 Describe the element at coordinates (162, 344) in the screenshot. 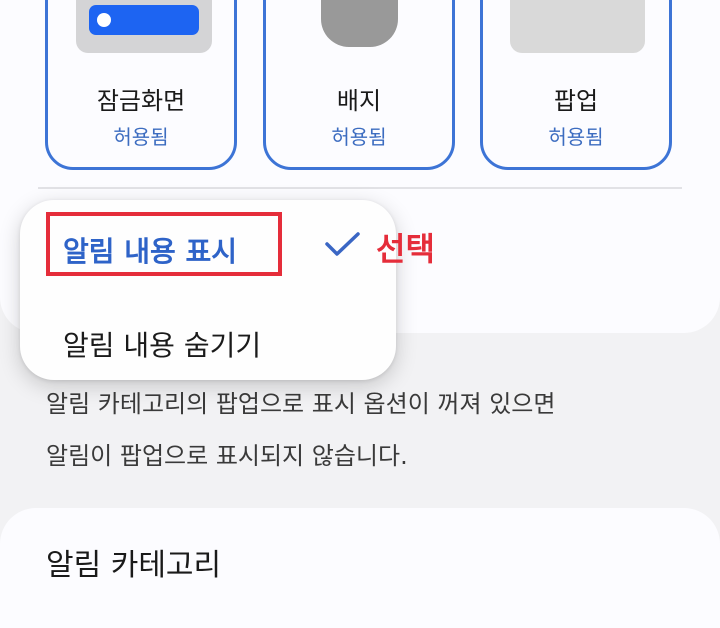

I see `option-hide-content: 알림 내용 숨기기` at that location.